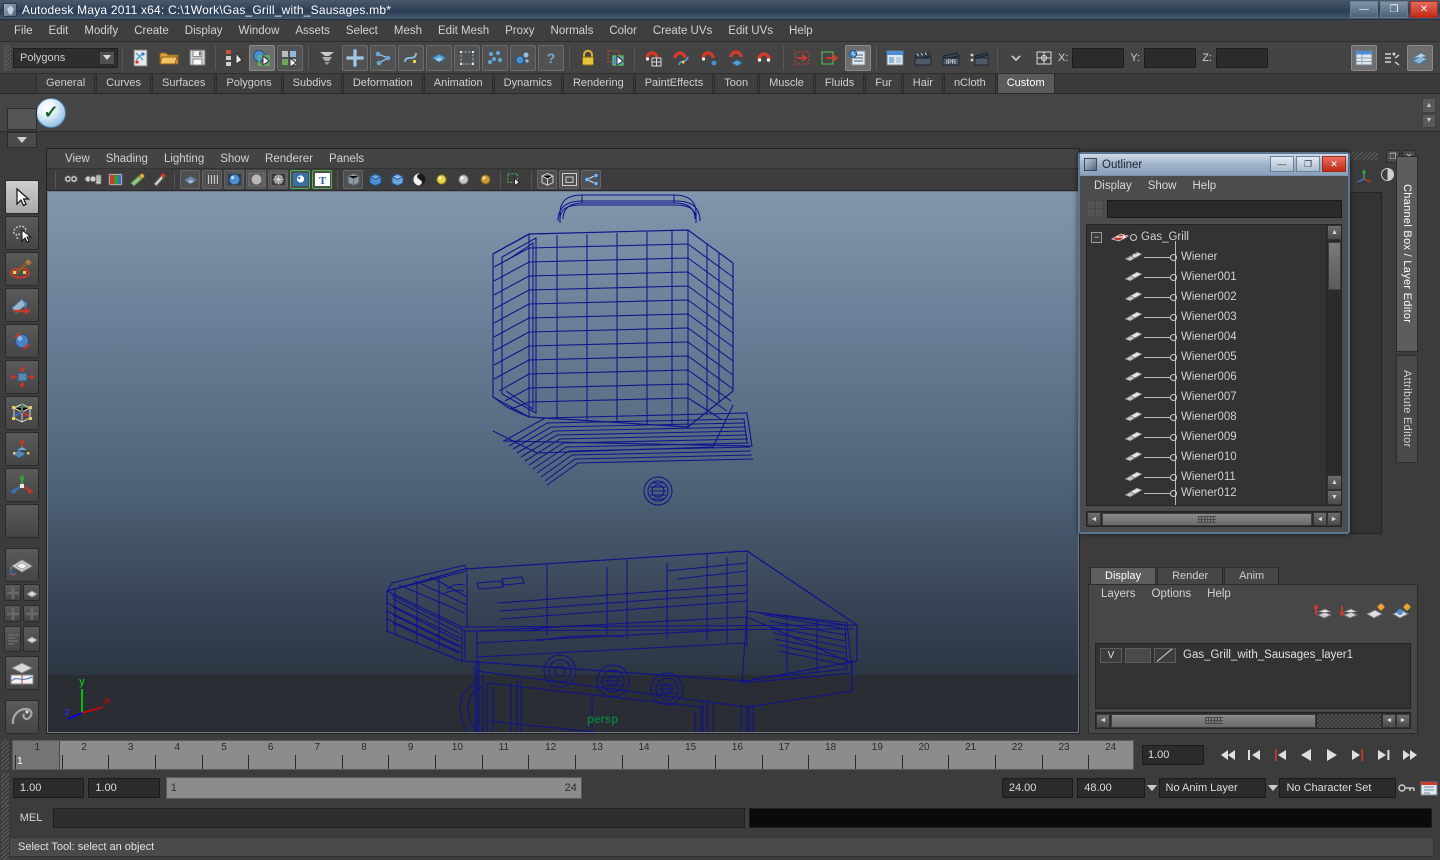 The height and width of the screenshot is (860, 1440). I want to click on help-line-grip, so click(5, 846).